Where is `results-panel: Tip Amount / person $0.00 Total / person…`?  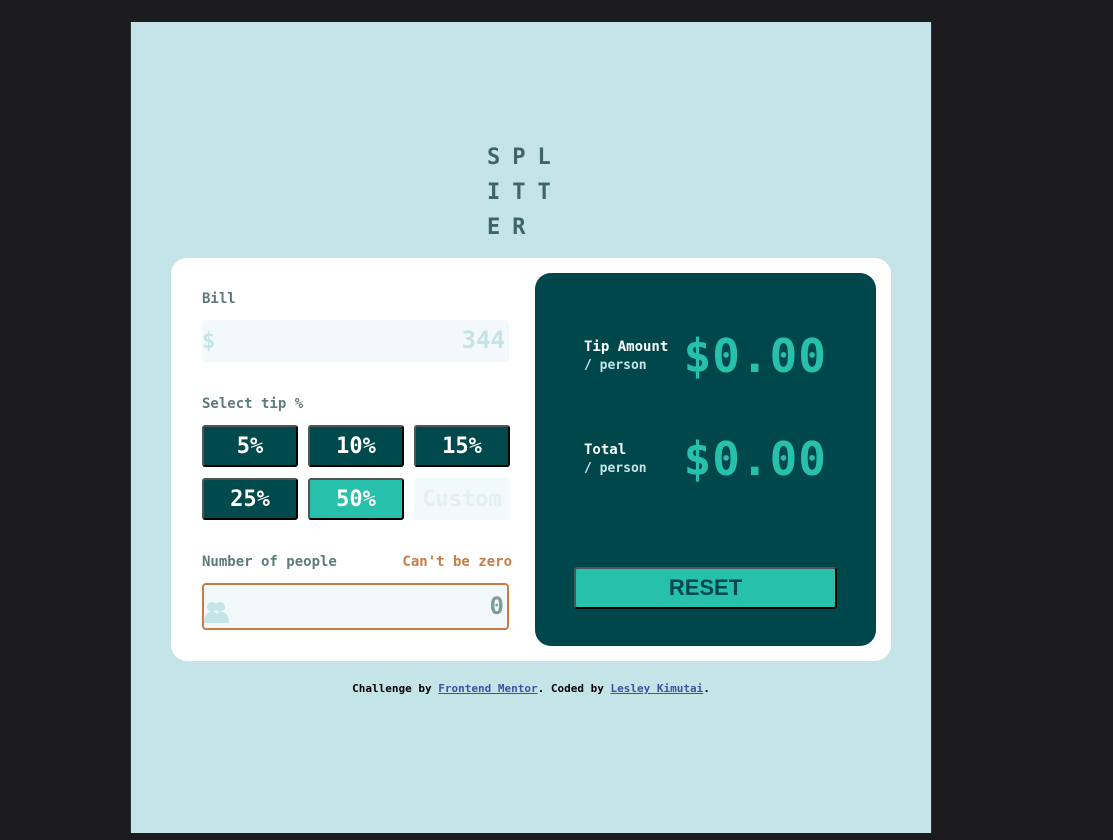
results-panel: Tip Amount / person $0.00 Total / person… is located at coordinates (705, 459).